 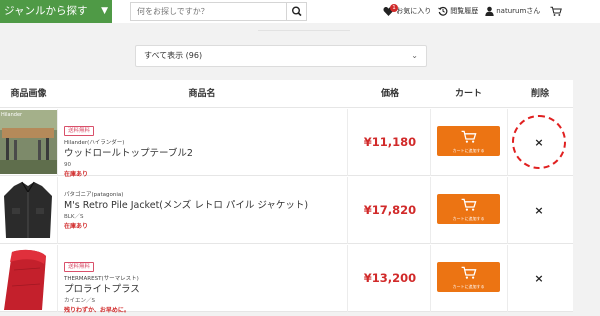 What do you see at coordinates (104, 11) in the screenshot?
I see `chevron-down-icon: ▼` at bounding box center [104, 11].